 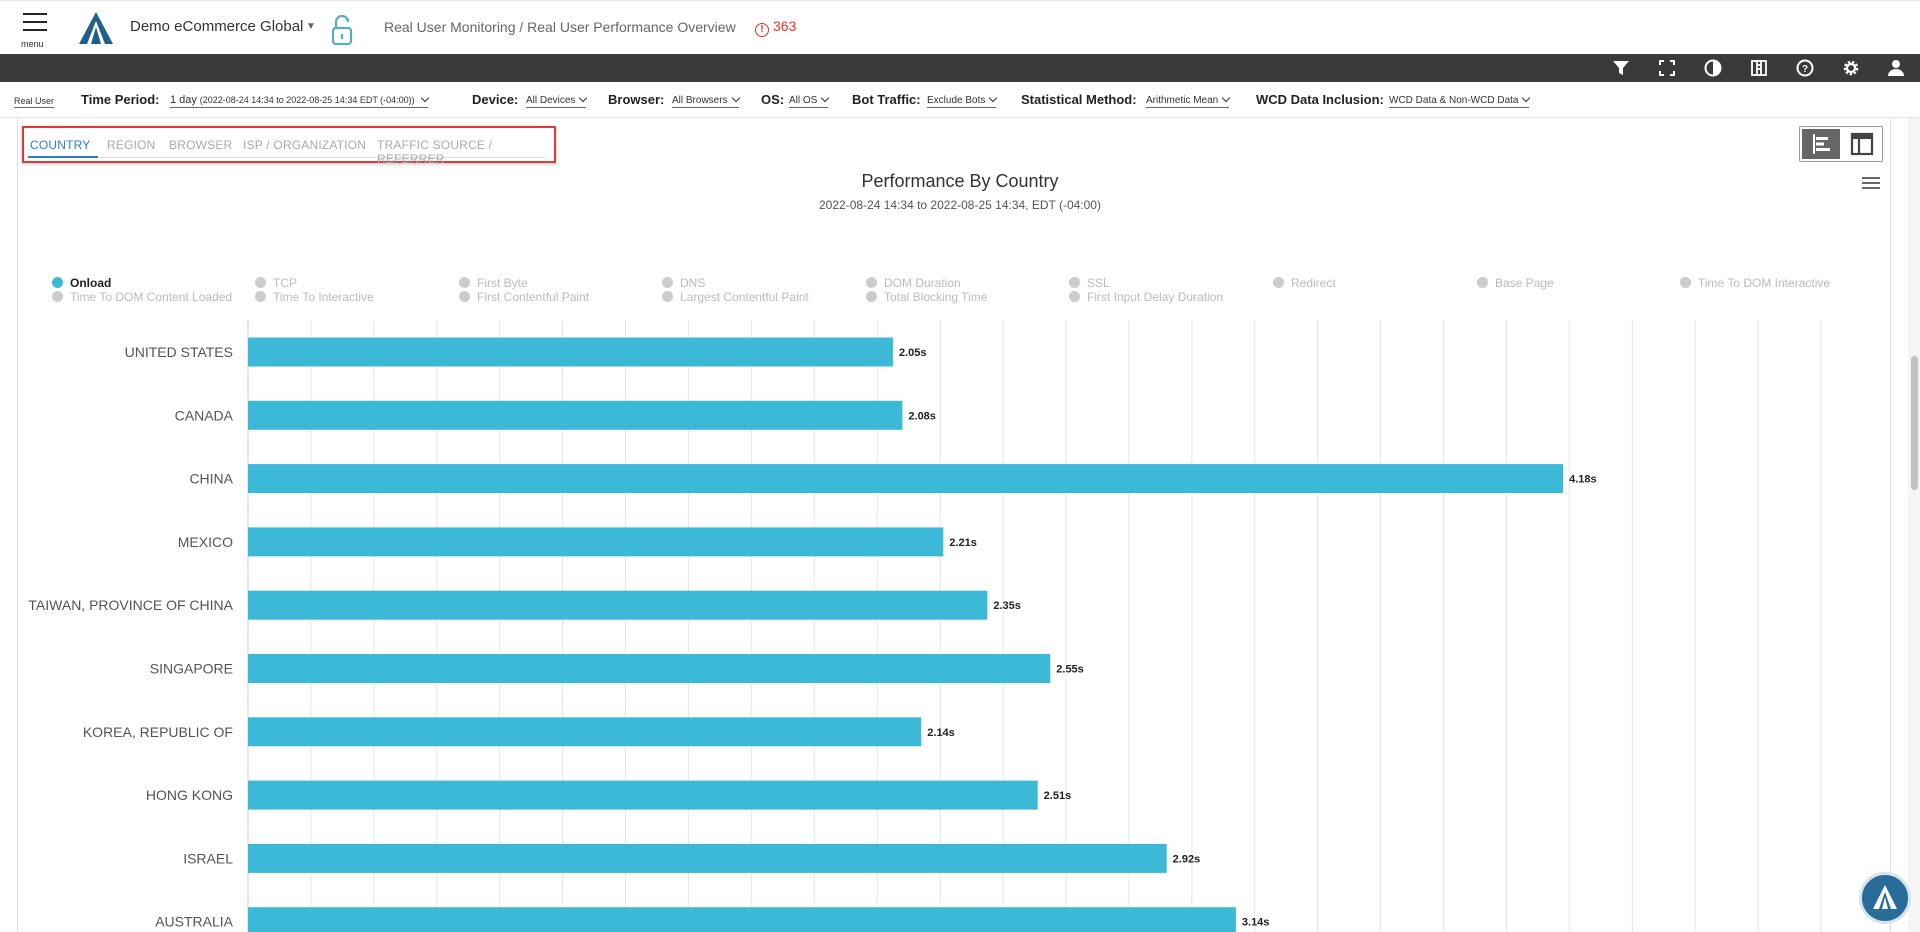 What do you see at coordinates (762, 30) in the screenshot?
I see `alert-icon: !` at bounding box center [762, 30].